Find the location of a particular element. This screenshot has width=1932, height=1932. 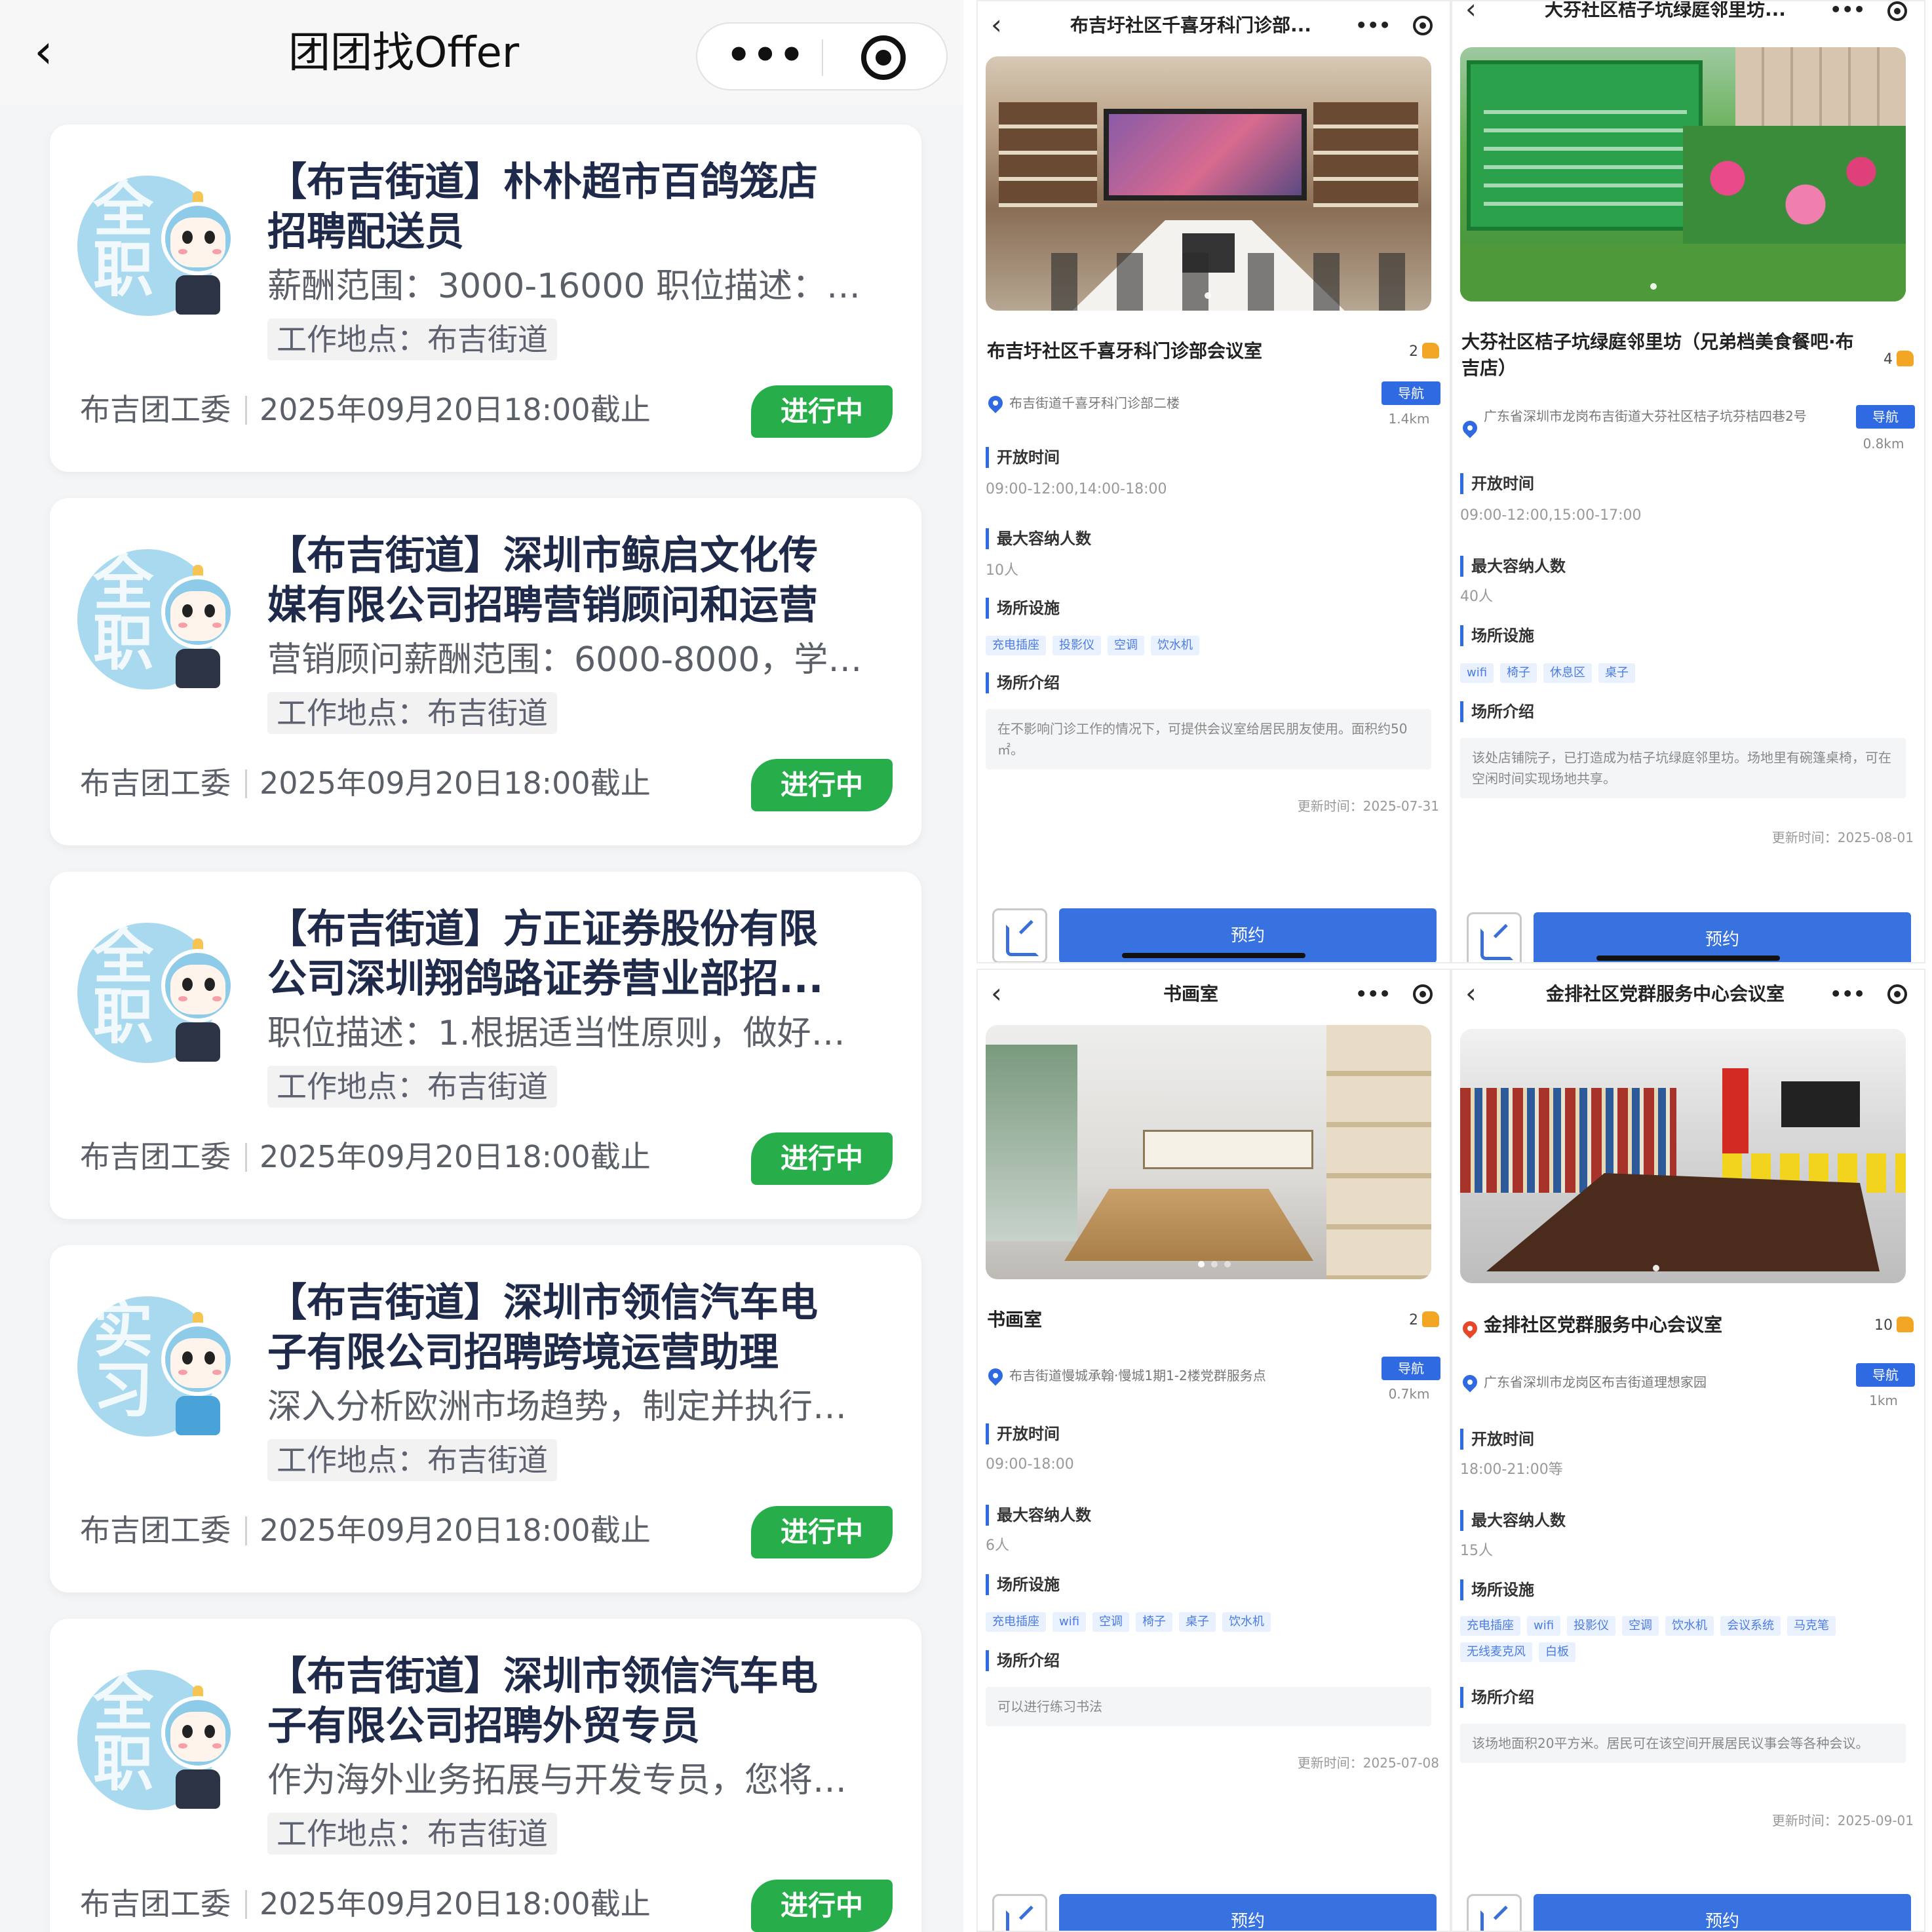

capacity-value: 15人 is located at coordinates (1476, 1551).